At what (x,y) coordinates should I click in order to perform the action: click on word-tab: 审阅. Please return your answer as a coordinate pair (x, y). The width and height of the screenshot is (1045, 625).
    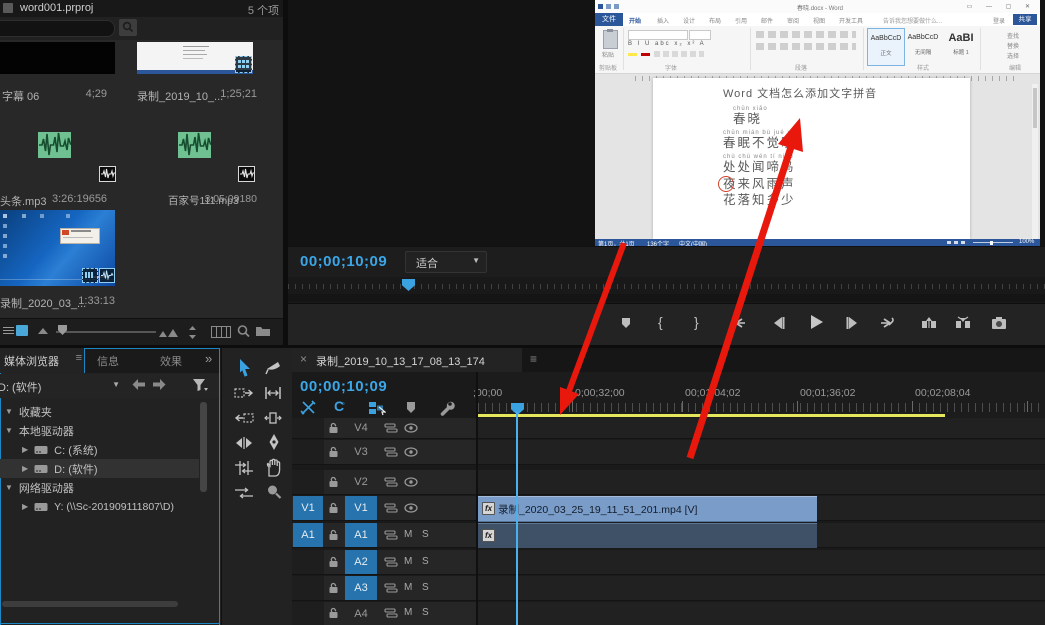
    Looking at the image, I should click on (793, 20).